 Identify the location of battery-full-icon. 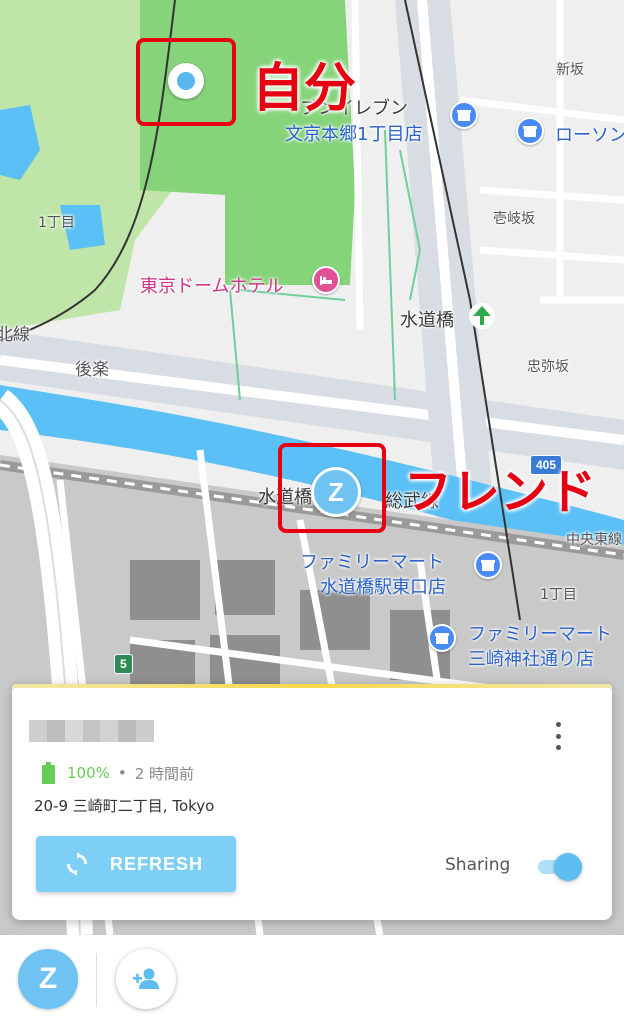
(48, 773).